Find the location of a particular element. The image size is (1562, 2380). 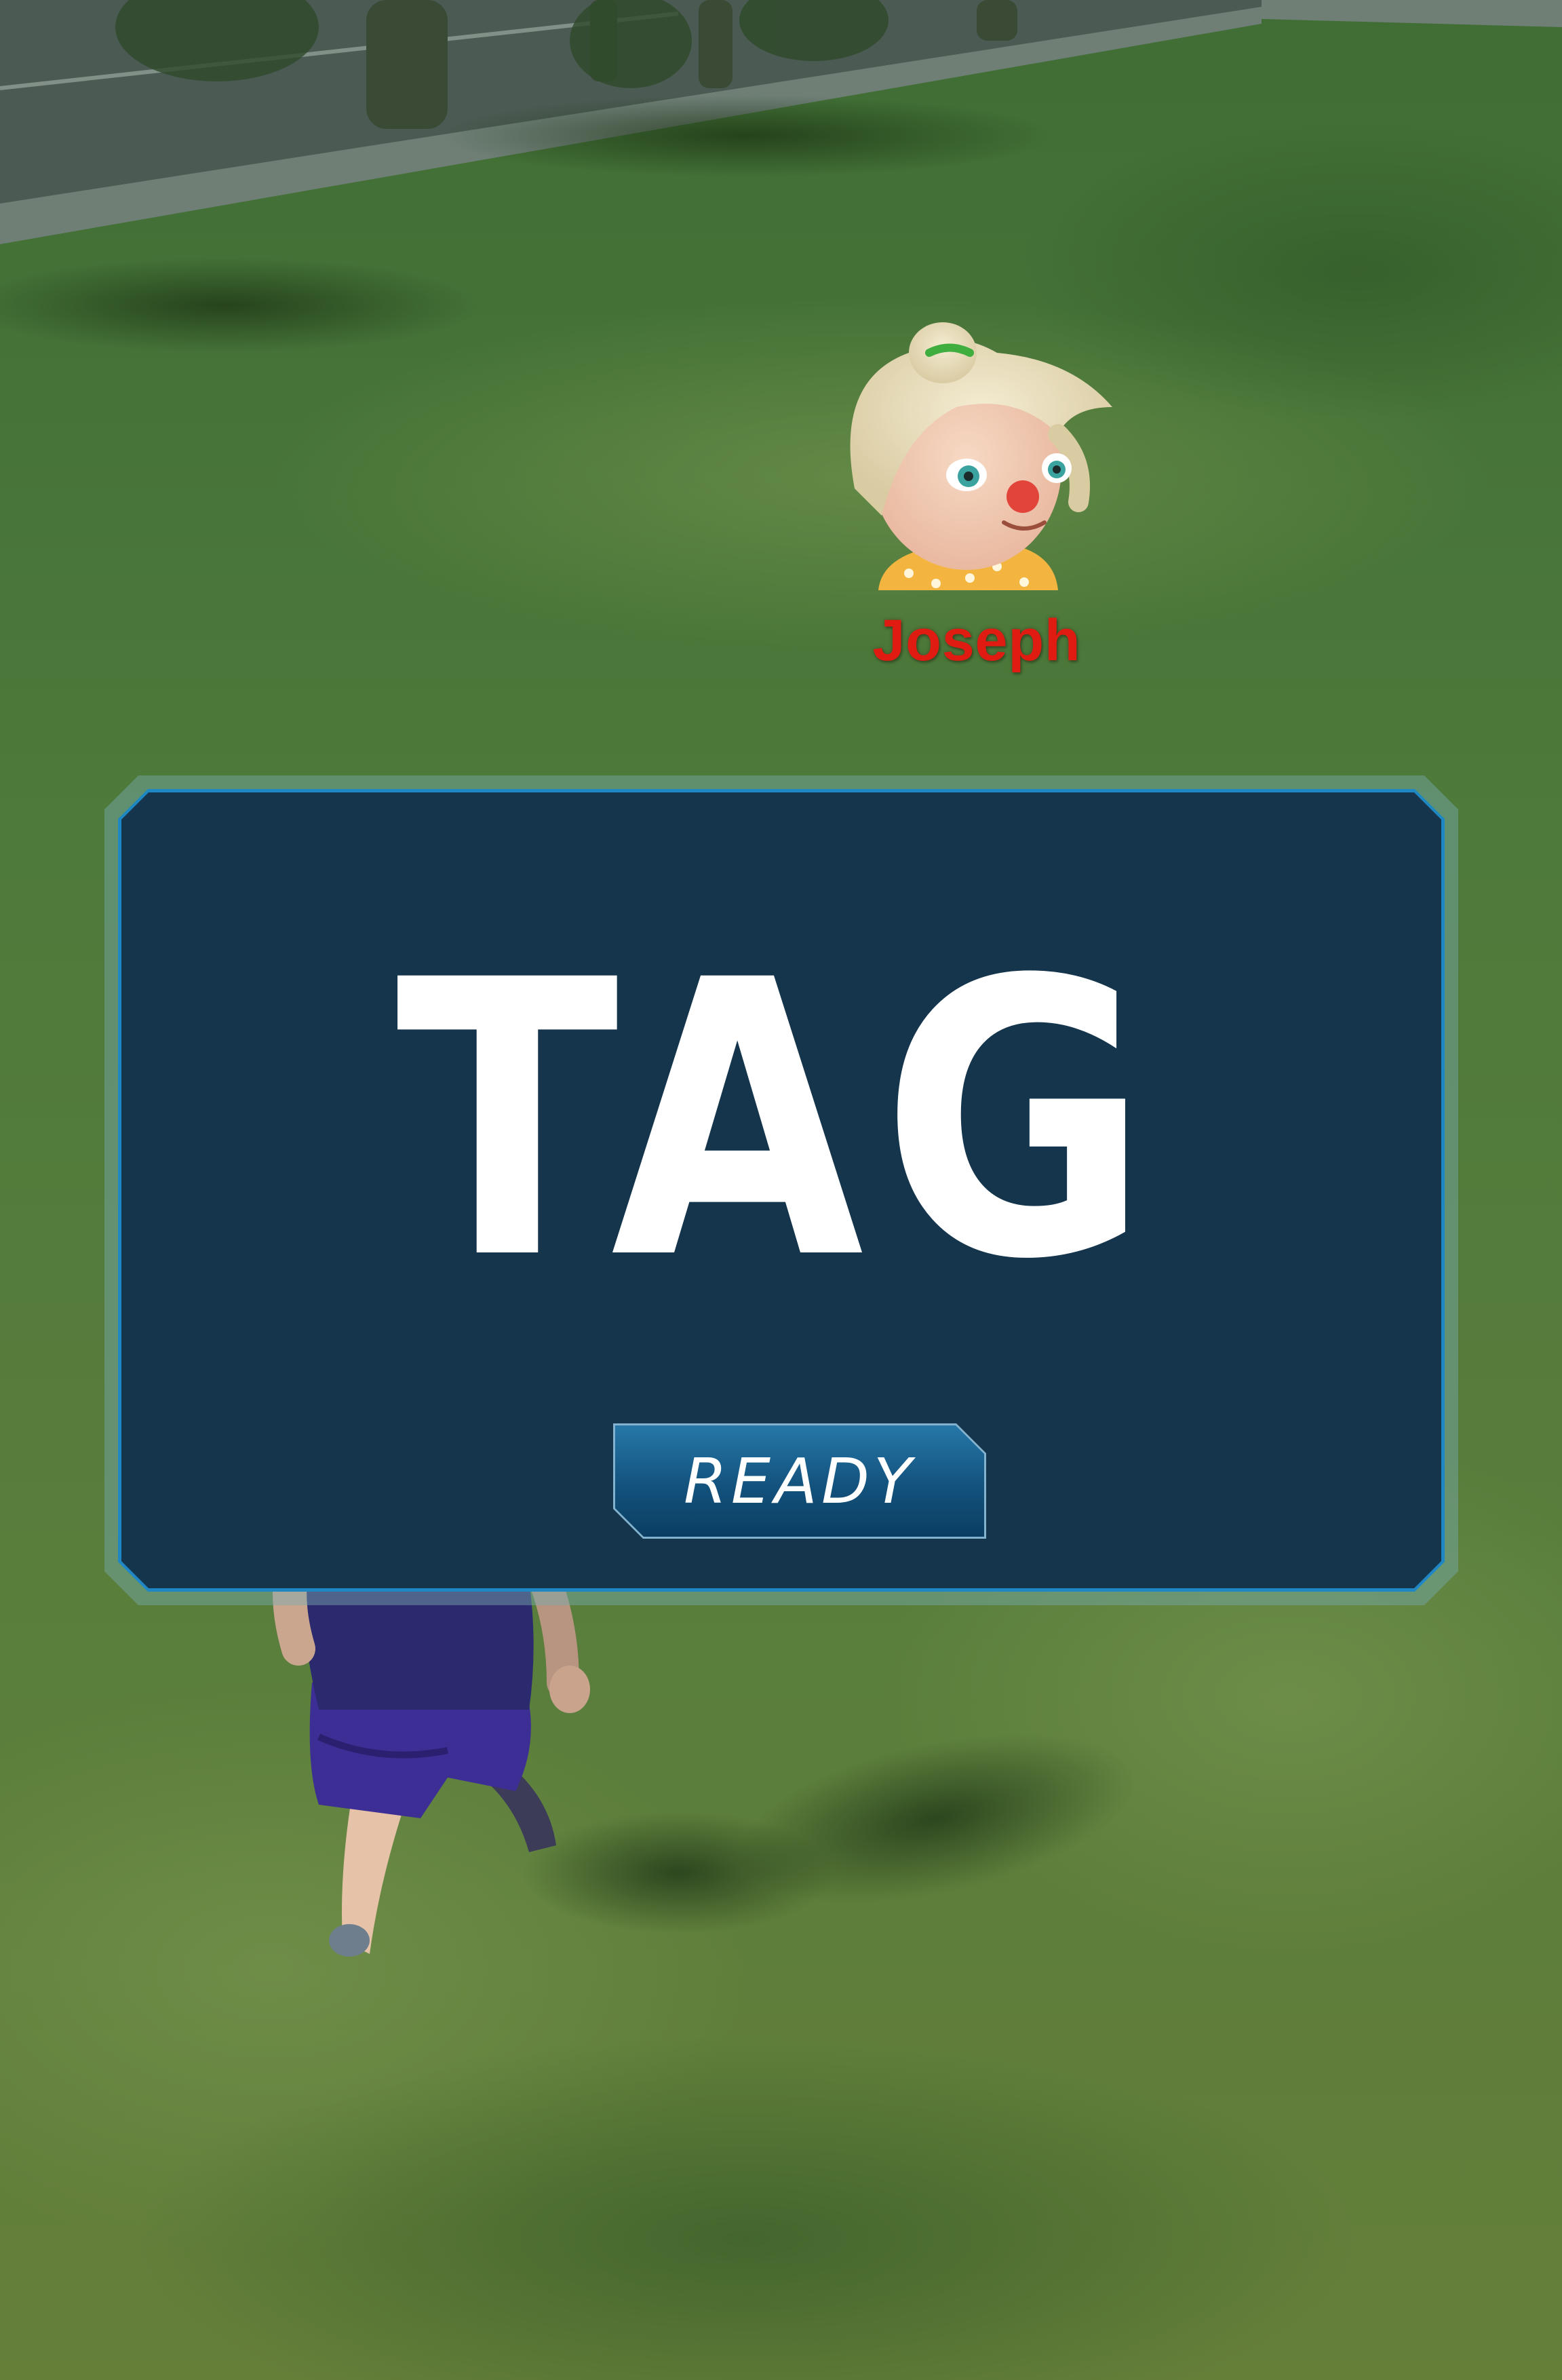

ready-button-label: READY is located at coordinates (799, 1481).